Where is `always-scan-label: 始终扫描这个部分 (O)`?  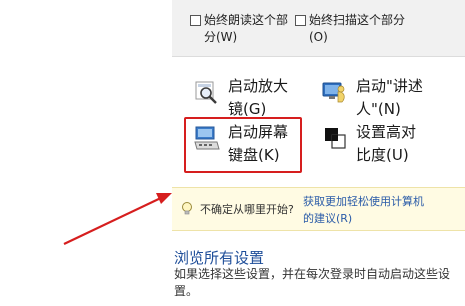 always-scan-label: 始终扫描这个部分 (O) is located at coordinates (357, 28).